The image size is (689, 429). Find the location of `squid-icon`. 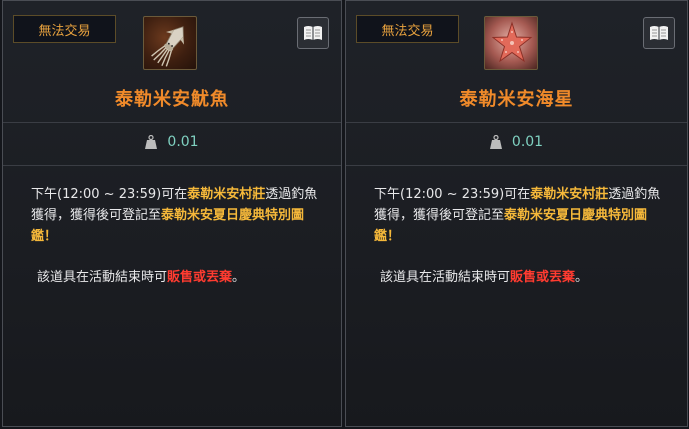

squid-icon is located at coordinates (170, 43).